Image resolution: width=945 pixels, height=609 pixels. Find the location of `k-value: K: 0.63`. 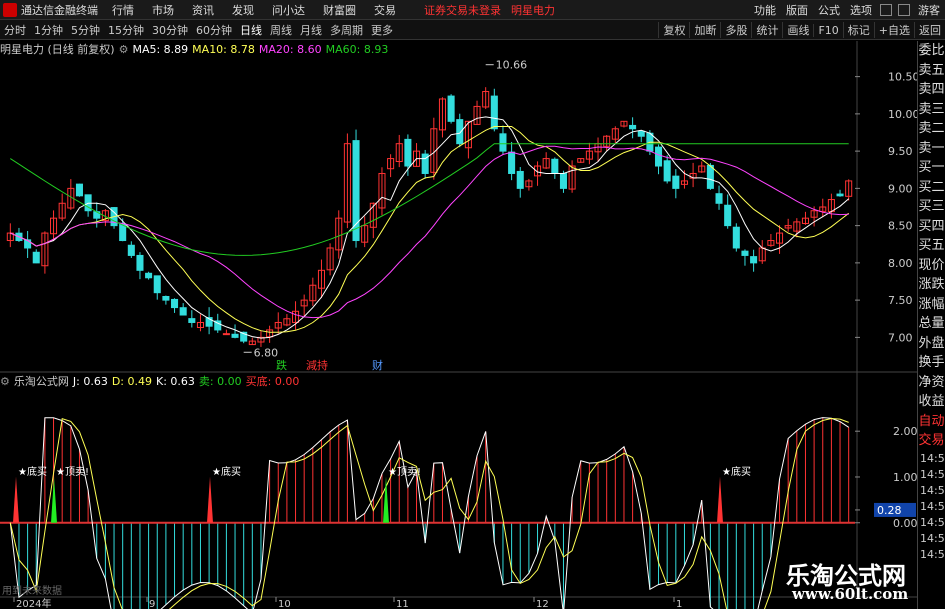

k-value: K: 0.63 is located at coordinates (175, 381).